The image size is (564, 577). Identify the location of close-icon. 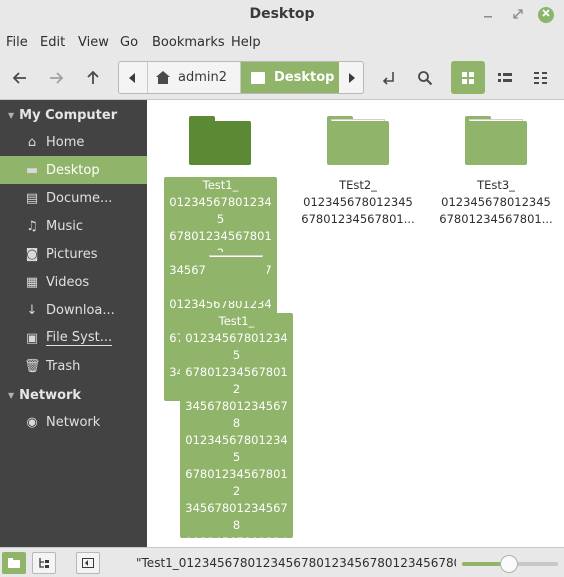
(546, 13).